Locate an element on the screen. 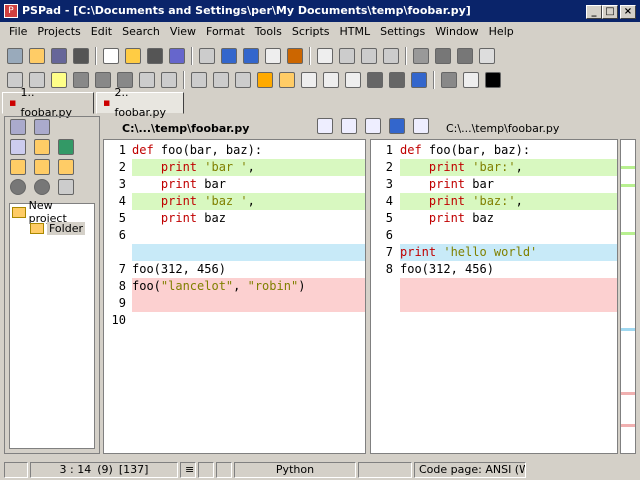  split-icon is located at coordinates (221, 80).